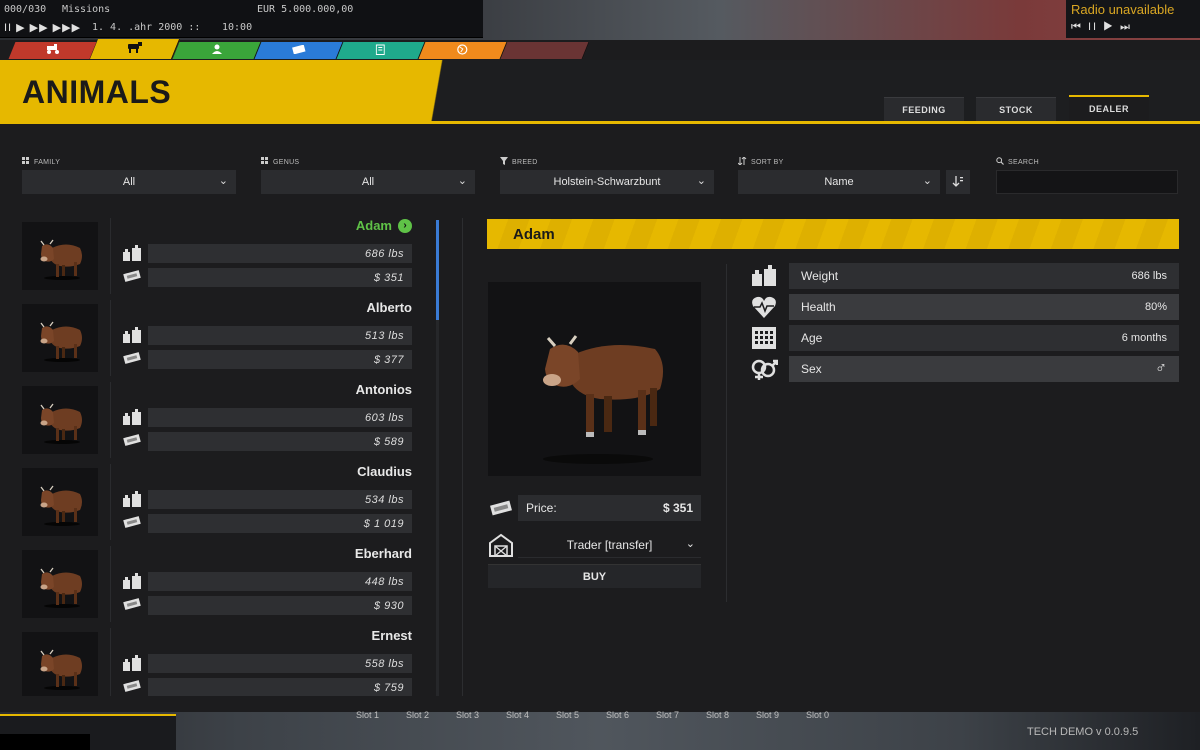 Image resolution: width=1200 pixels, height=750 pixels. What do you see at coordinates (280, 663) in the screenshot?
I see `animal-weight: 558 lbs` at bounding box center [280, 663].